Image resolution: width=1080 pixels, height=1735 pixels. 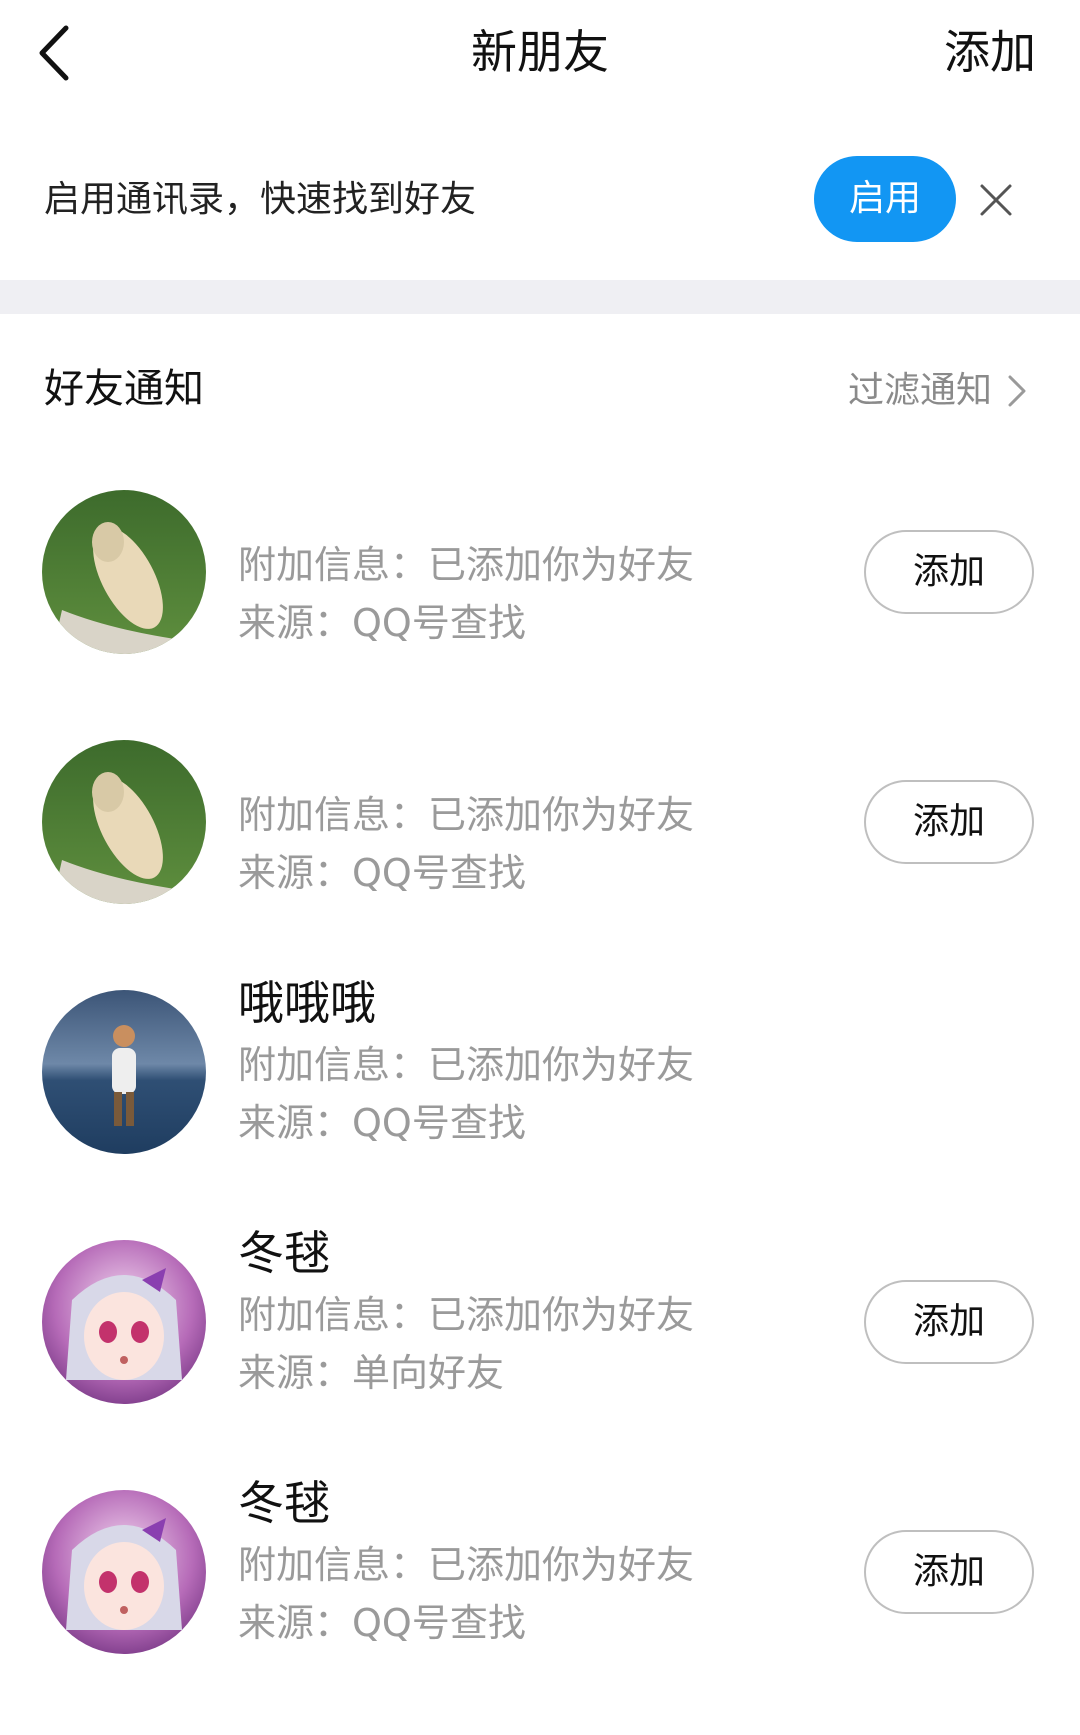 I want to click on friend-request-row: 冬毬 附加信息：已添加你为好友 来源：QQ号查找 添加, so click(x=540, y=1565).